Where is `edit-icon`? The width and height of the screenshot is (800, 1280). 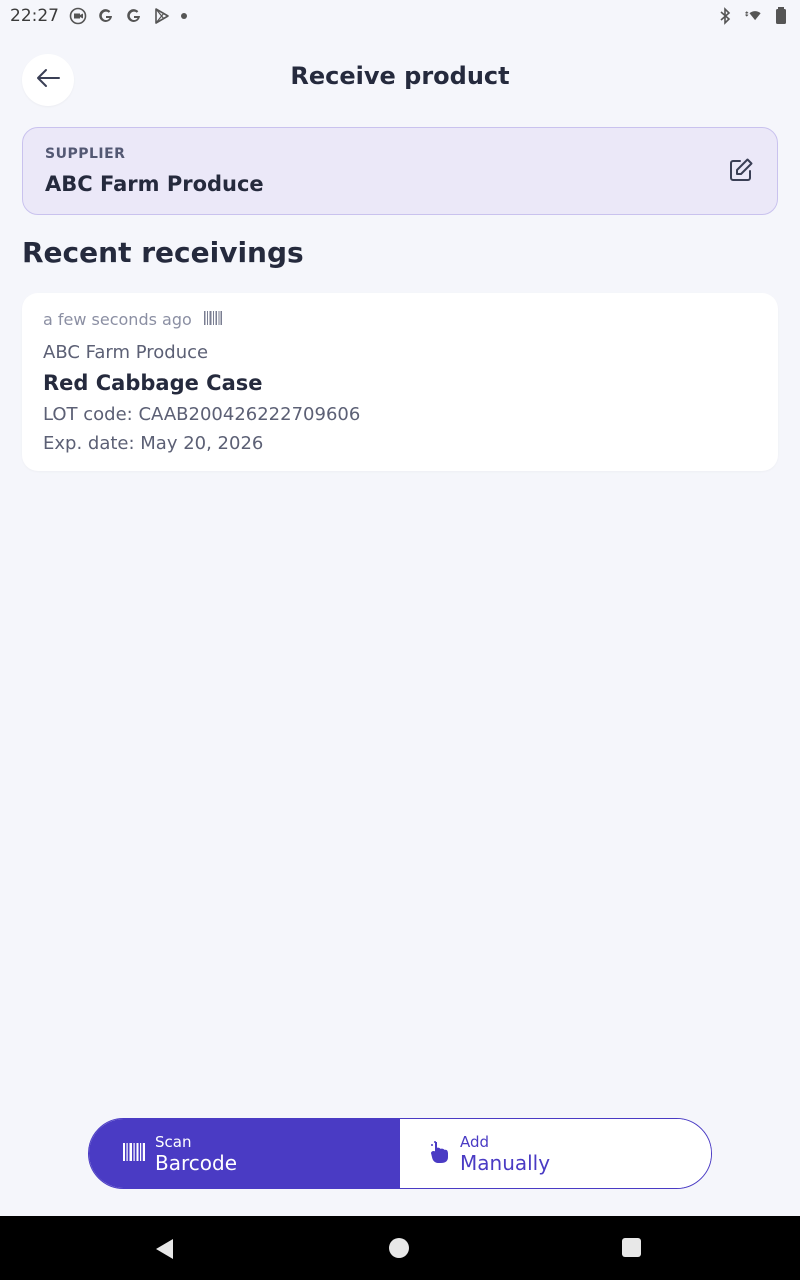 edit-icon is located at coordinates (741, 172).